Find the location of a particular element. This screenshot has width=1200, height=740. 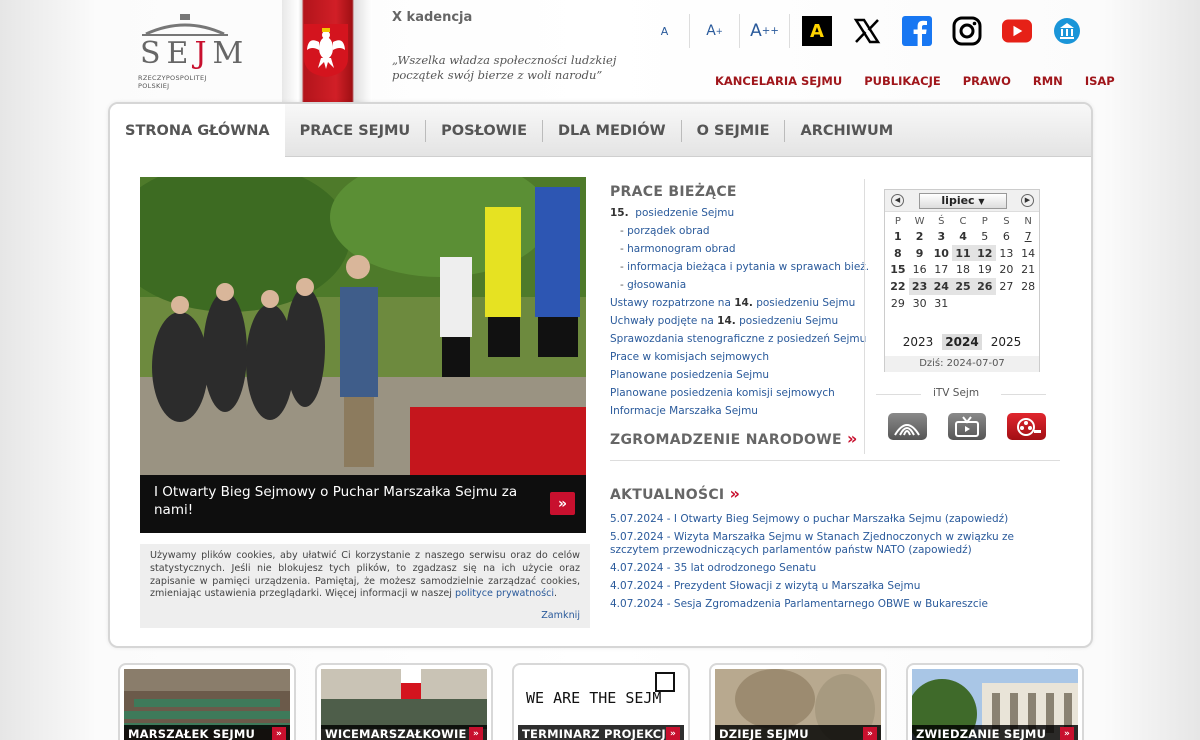

calendar-day: 21 is located at coordinates (1028, 269).